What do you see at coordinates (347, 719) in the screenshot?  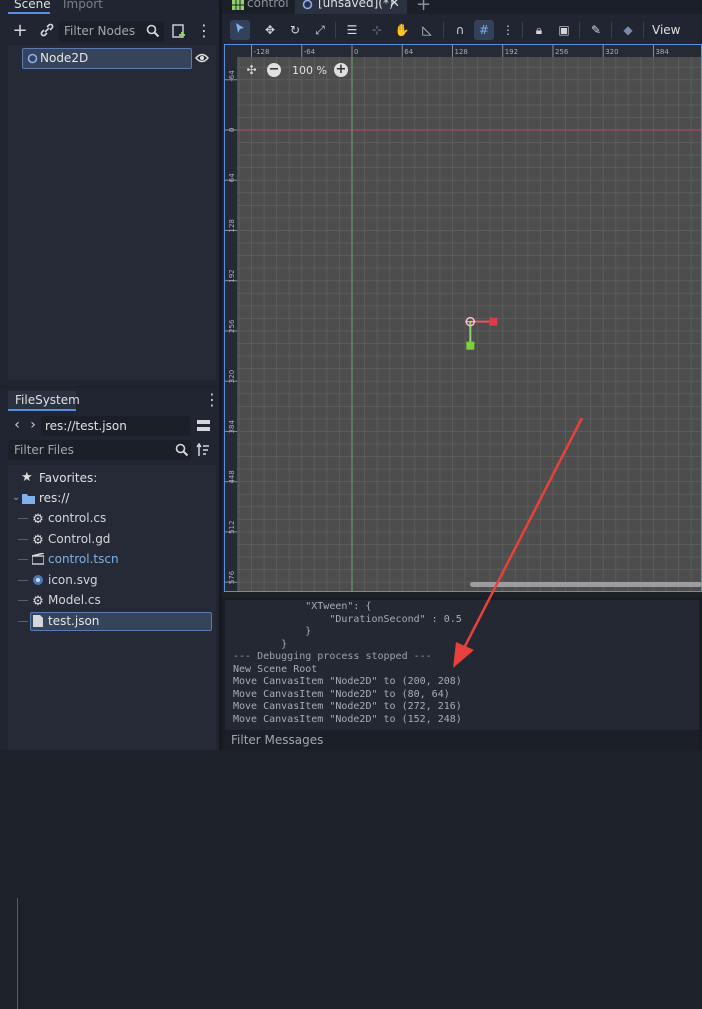 I see `output-line: Move CanvasItem "Node2D" to (152, 248)` at bounding box center [347, 719].